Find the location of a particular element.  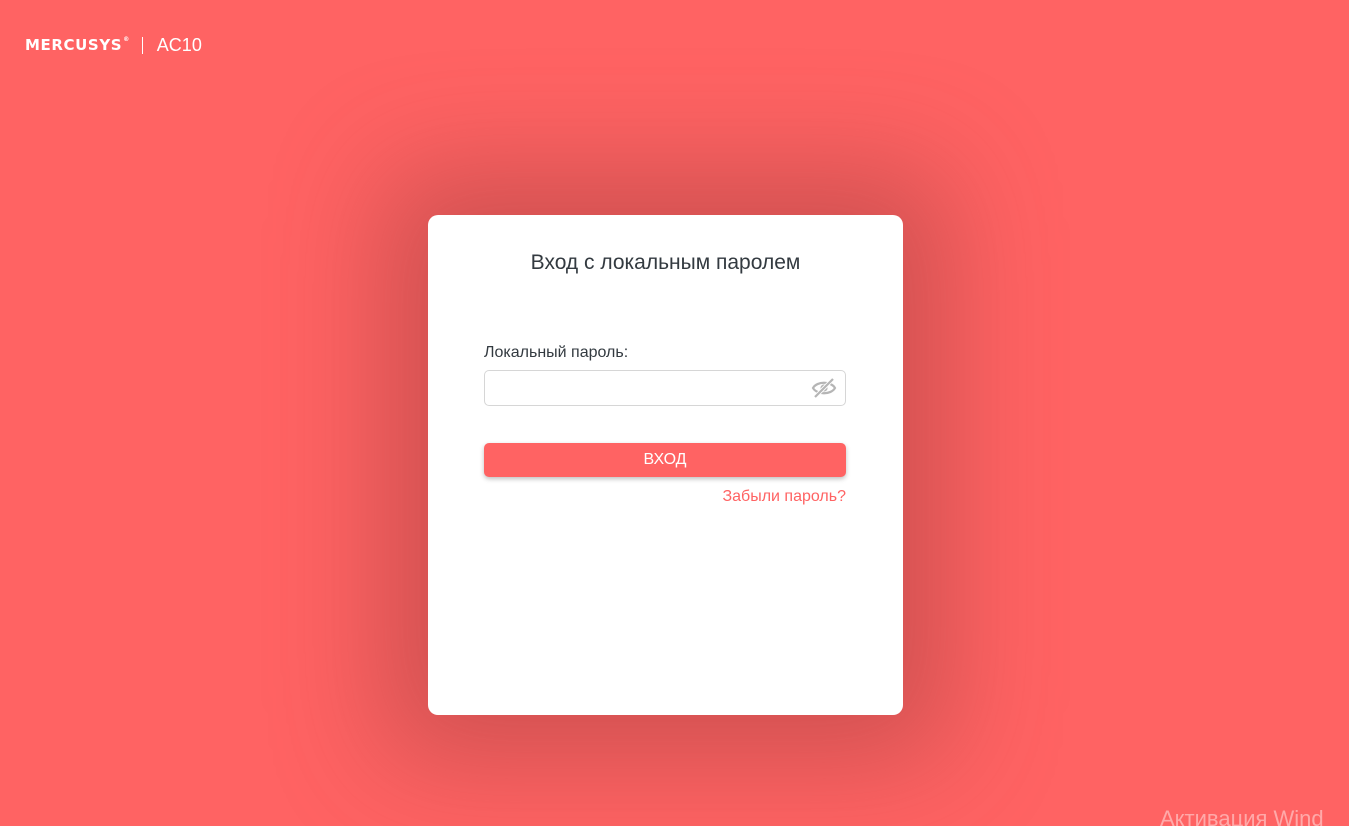

login-button: ВХОД is located at coordinates (665, 460).